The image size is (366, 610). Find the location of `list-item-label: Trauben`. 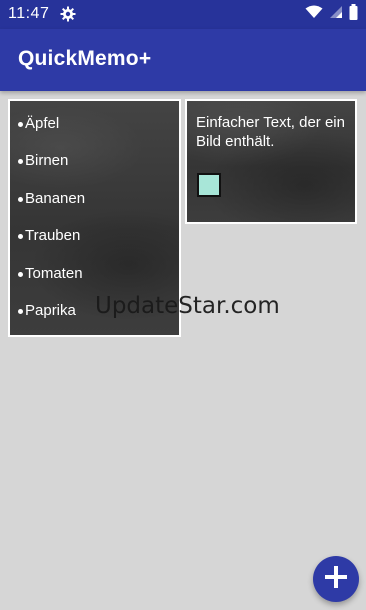

list-item-label: Trauben is located at coordinates (53, 236).